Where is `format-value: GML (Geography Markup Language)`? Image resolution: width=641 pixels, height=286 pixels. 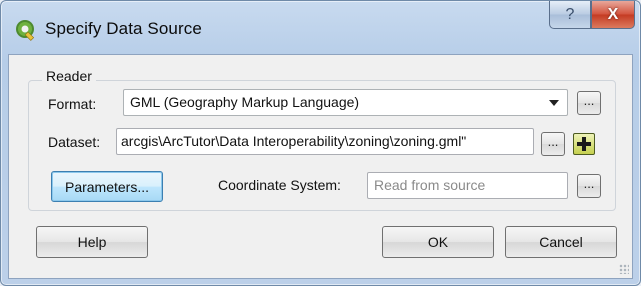
format-value: GML (Geography Markup Language) is located at coordinates (245, 102).